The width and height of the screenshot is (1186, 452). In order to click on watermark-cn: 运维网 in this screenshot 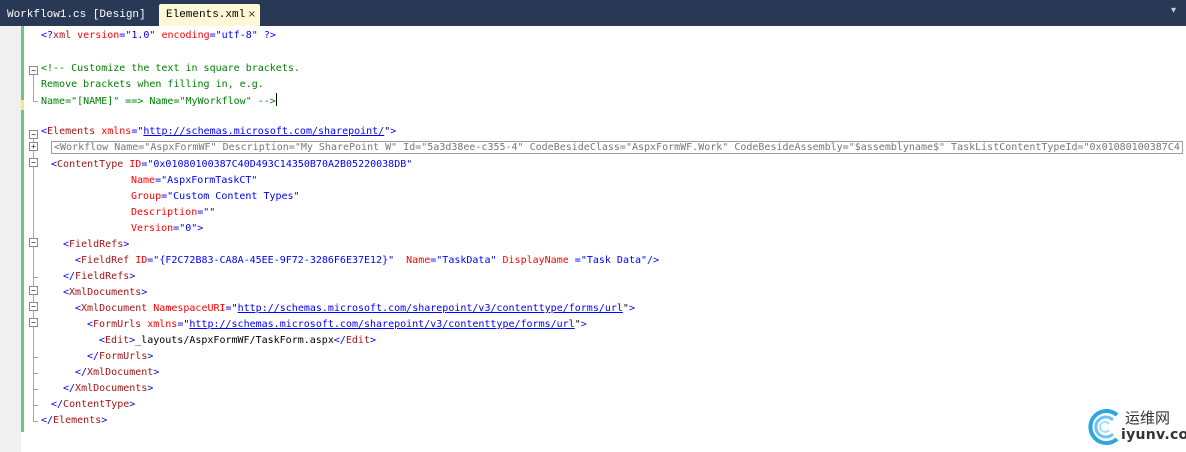, I will do `click(1148, 418)`.